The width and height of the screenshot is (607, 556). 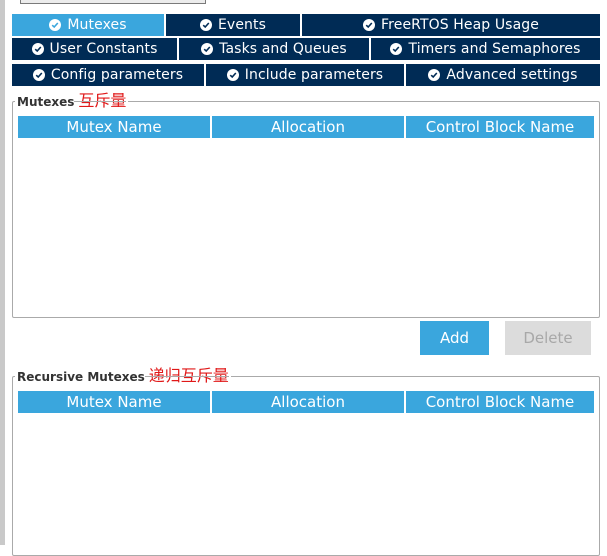 I want to click on tab-config-parameters: Config parameters, so click(x=109, y=75).